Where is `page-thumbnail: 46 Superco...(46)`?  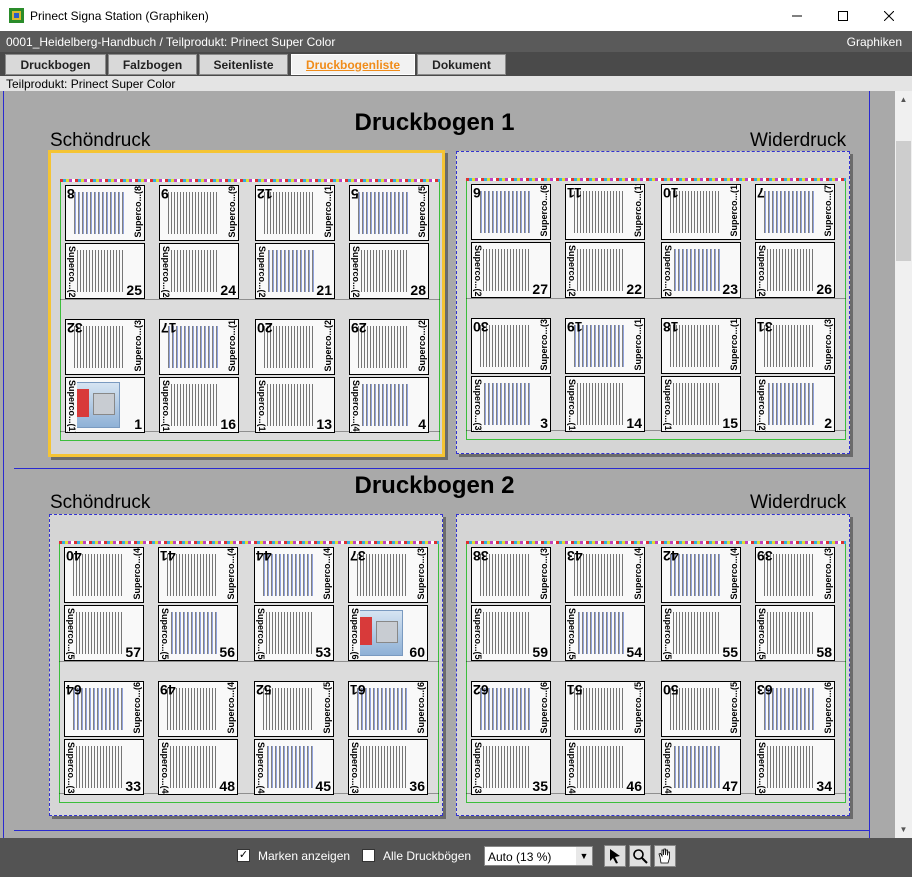 page-thumbnail: 46 Superco...(46) is located at coordinates (605, 767).